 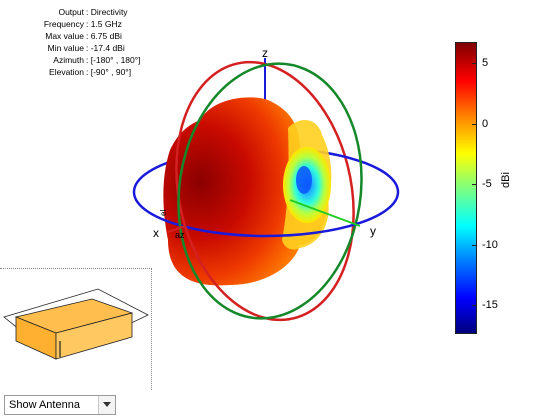 I want to click on colorbar-unit-label: dBi, so click(x=506, y=180).